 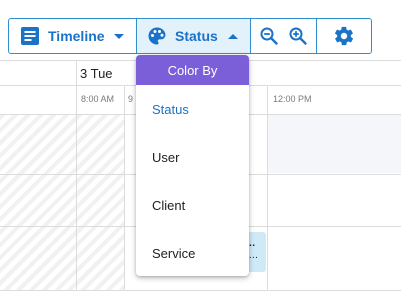 I want to click on time-label-8am: 8:00 AM, so click(x=98, y=99).